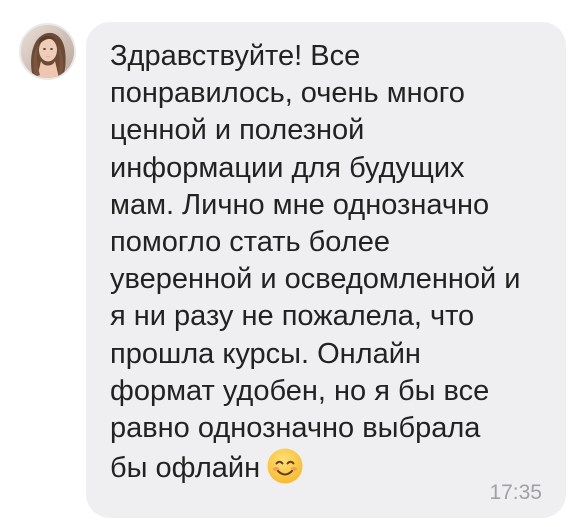 The width and height of the screenshot is (572, 527). I want to click on message-timestamp: 17:35, so click(515, 492).